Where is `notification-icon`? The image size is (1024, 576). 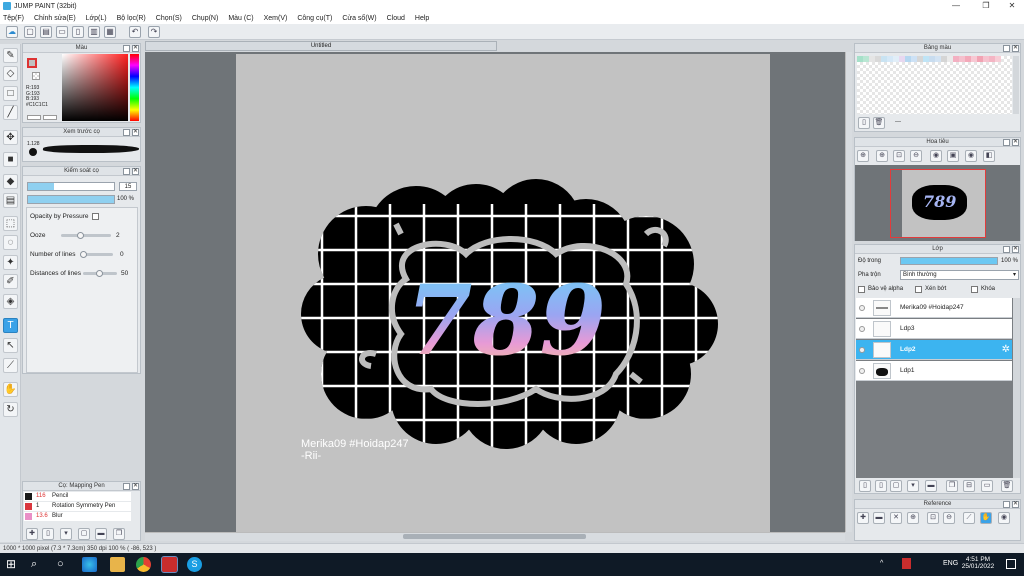
notification-icon is located at coordinates (1011, 564).